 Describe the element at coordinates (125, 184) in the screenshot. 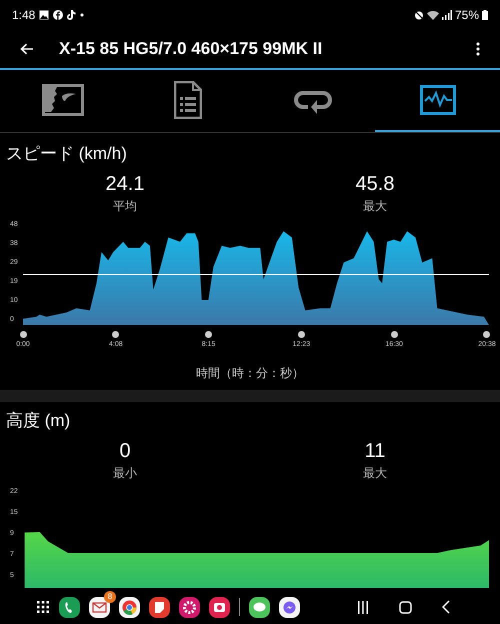

I see `stat-value: 24.1` at that location.